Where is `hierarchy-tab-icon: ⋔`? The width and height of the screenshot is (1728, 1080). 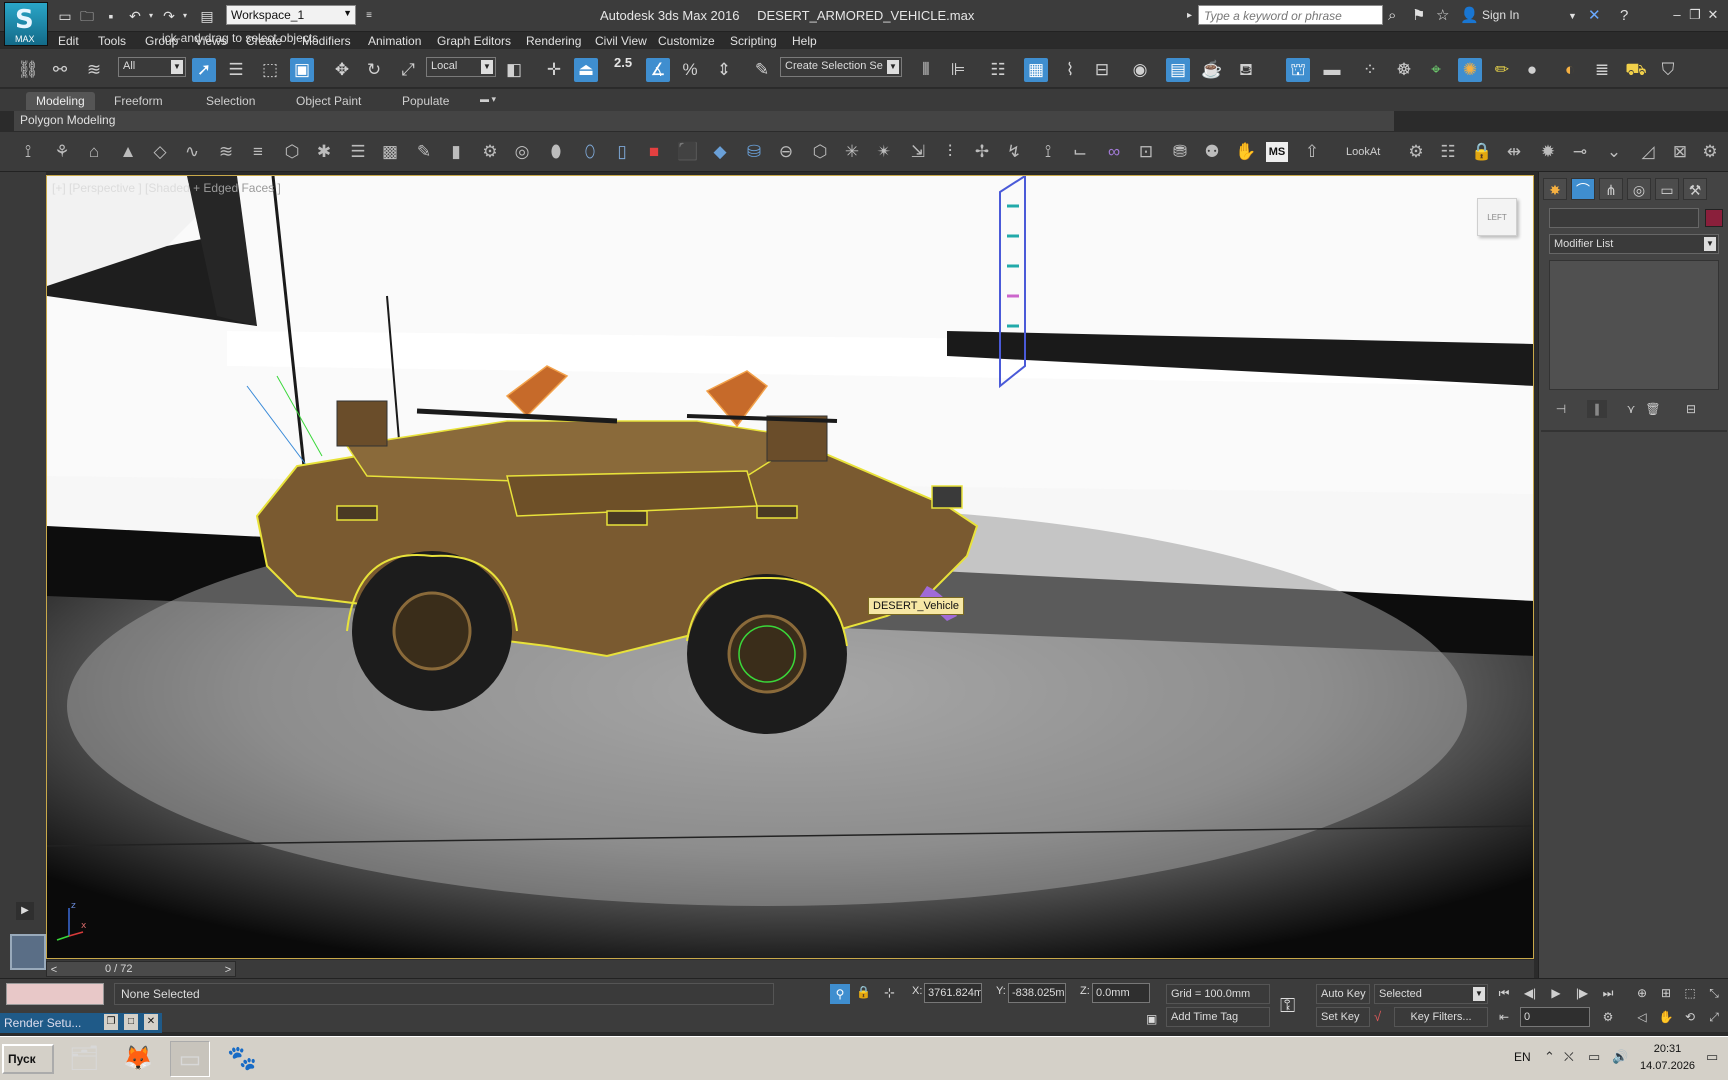 hierarchy-tab-icon: ⋔ is located at coordinates (1611, 189).